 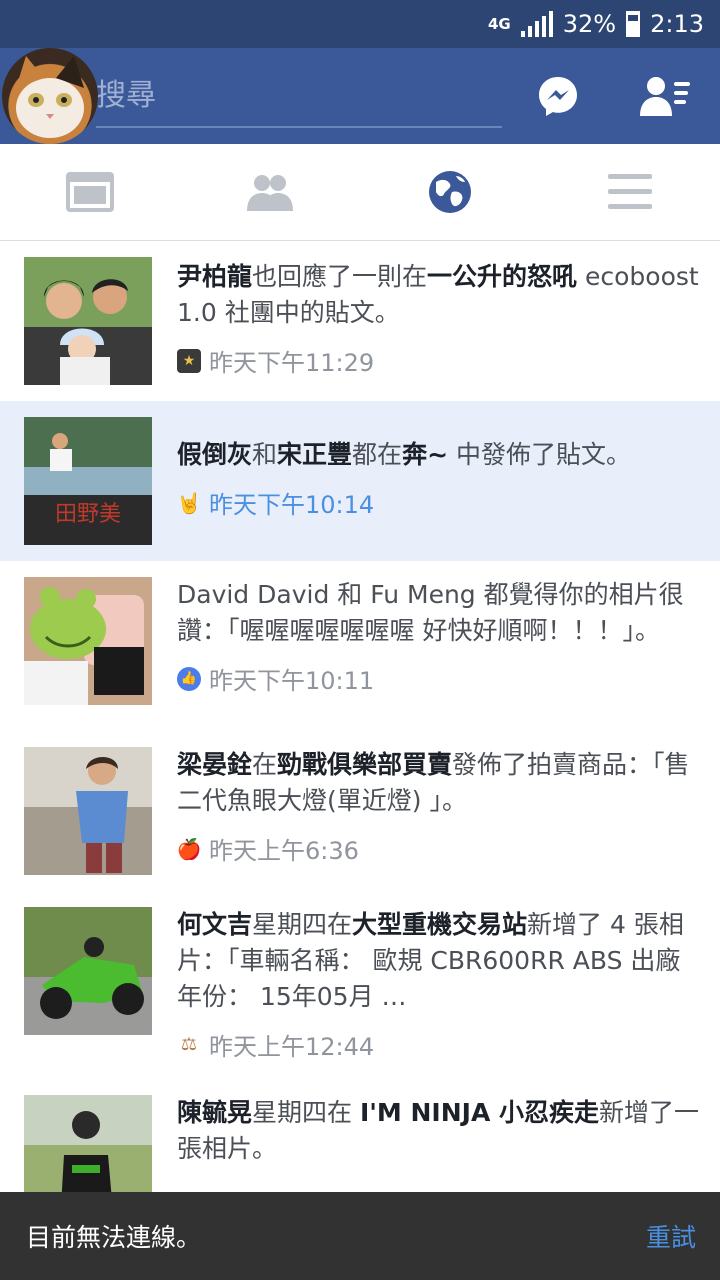 What do you see at coordinates (88, 514) in the screenshot?
I see `svg-text: 田野美` at bounding box center [88, 514].